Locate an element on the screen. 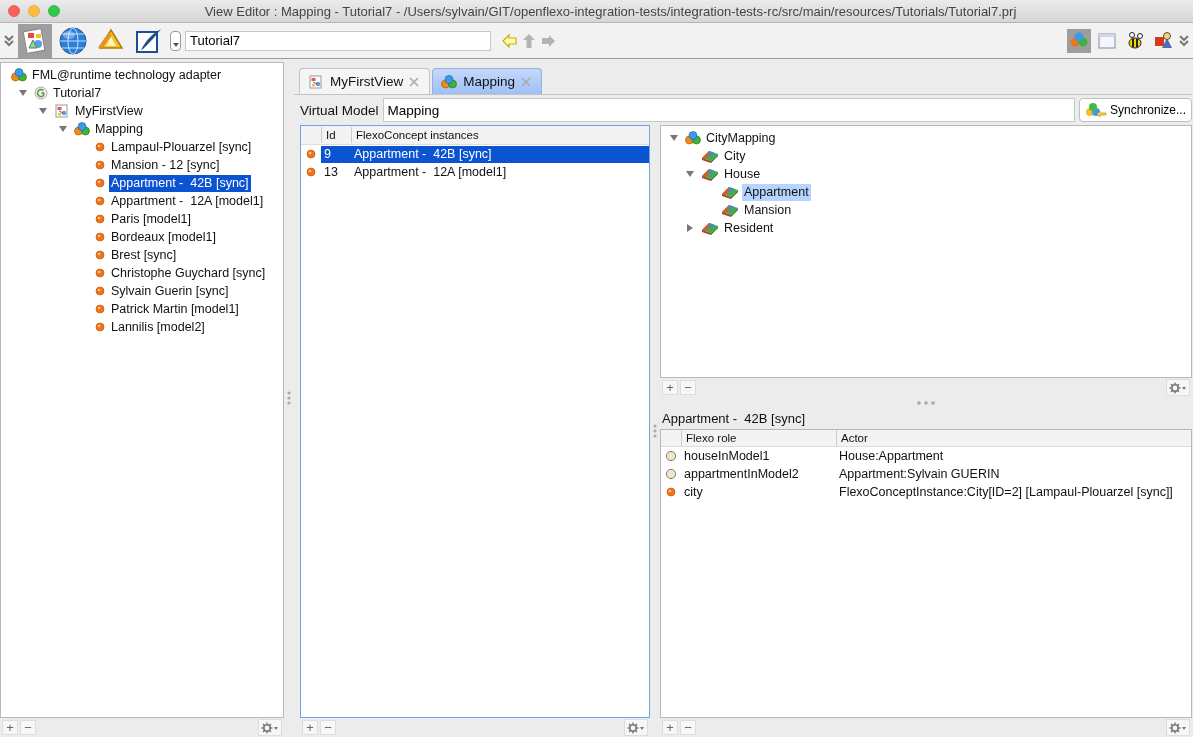 The image size is (1193, 737). table-cell-text: FlexoConceptInstance:City[ID=2] [Lampaul-Plouarzel [sync]] is located at coordinates (1006, 492).